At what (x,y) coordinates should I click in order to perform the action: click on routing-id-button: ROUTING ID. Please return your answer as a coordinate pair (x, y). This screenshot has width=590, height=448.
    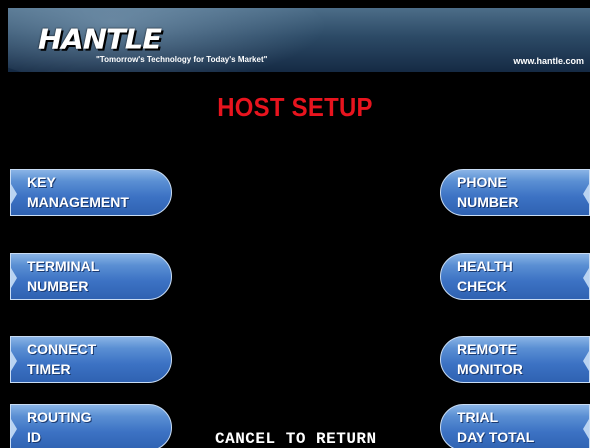
    Looking at the image, I should click on (91, 426).